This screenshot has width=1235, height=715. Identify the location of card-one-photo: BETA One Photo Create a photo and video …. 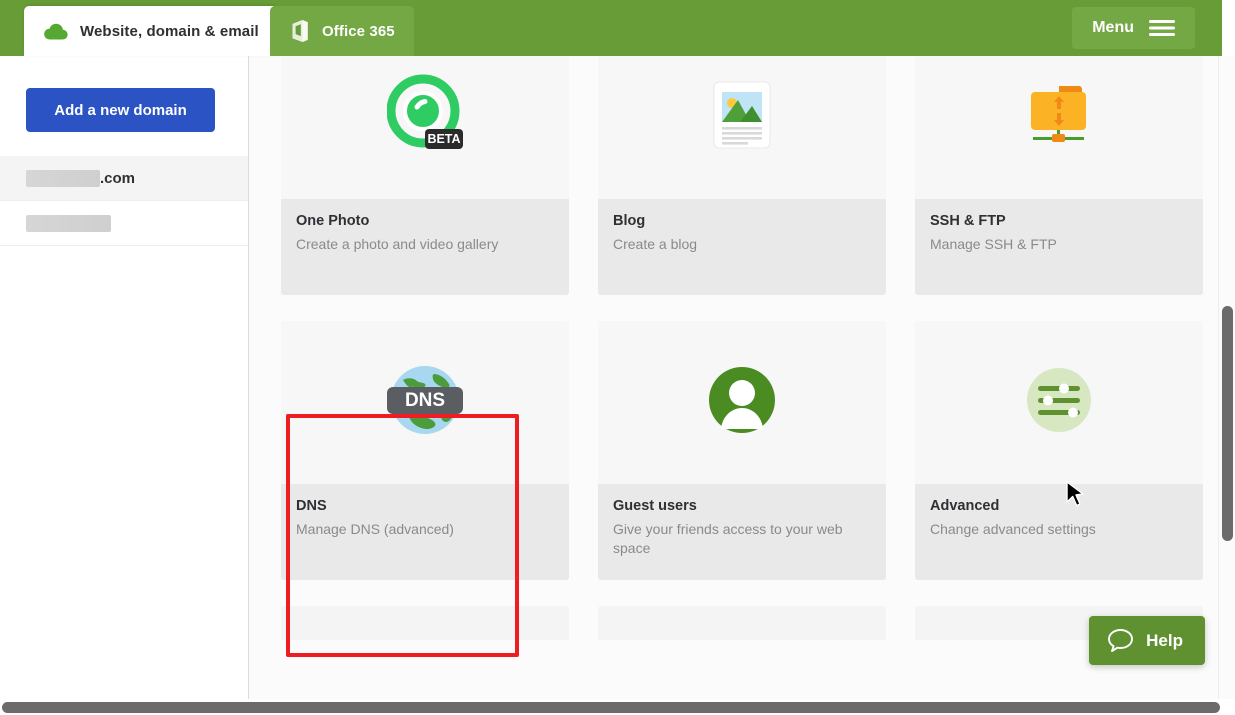
(425, 175).